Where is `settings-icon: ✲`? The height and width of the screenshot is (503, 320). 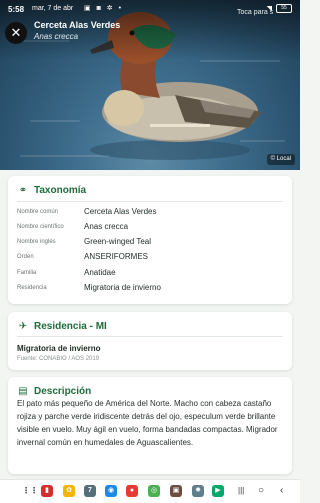
settings-icon: ✲ is located at coordinates (110, 8).